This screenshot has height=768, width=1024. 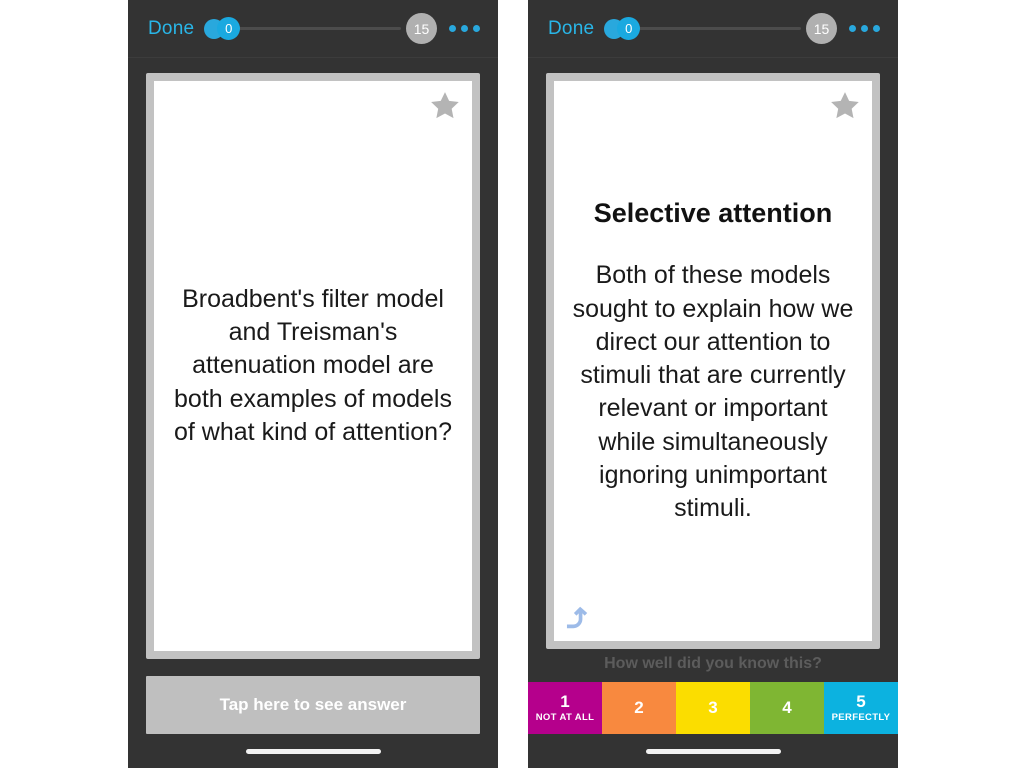 I want to click on rating-number: 5, so click(x=861, y=701).